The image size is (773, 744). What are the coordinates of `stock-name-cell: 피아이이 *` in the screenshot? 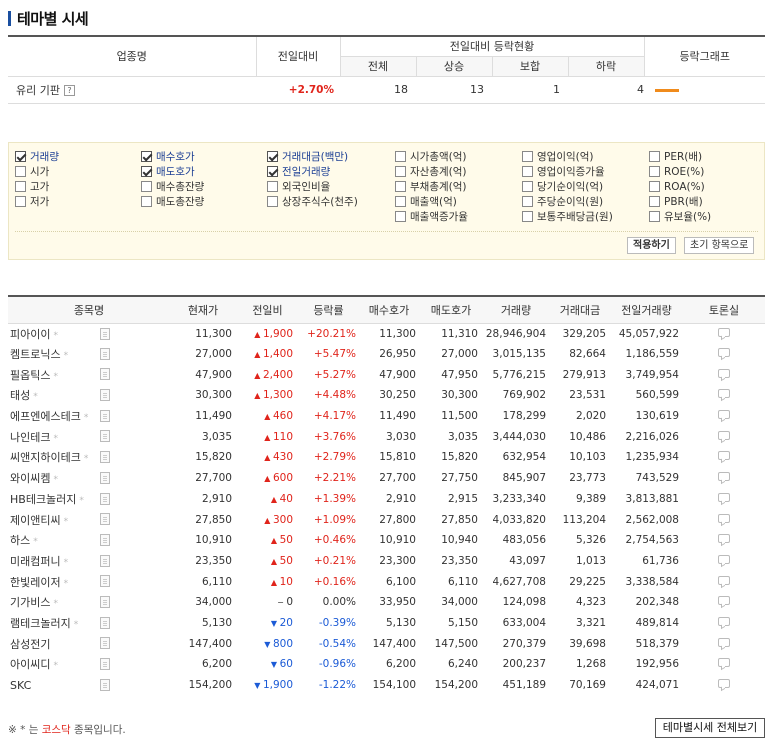 It's located at (89, 333).